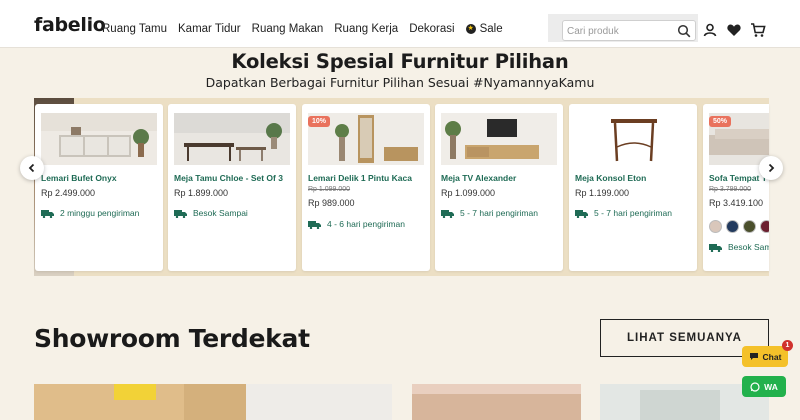  I want to click on nav-ruang-makan: Ruang Makan, so click(288, 29).